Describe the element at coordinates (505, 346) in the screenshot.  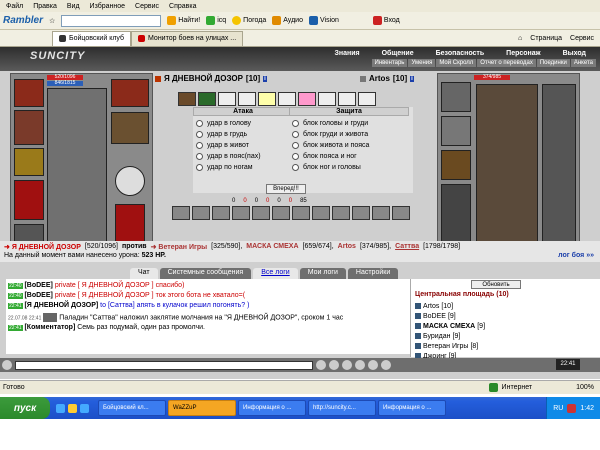
I see `user-item: Ветеран Игры [8]` at that location.